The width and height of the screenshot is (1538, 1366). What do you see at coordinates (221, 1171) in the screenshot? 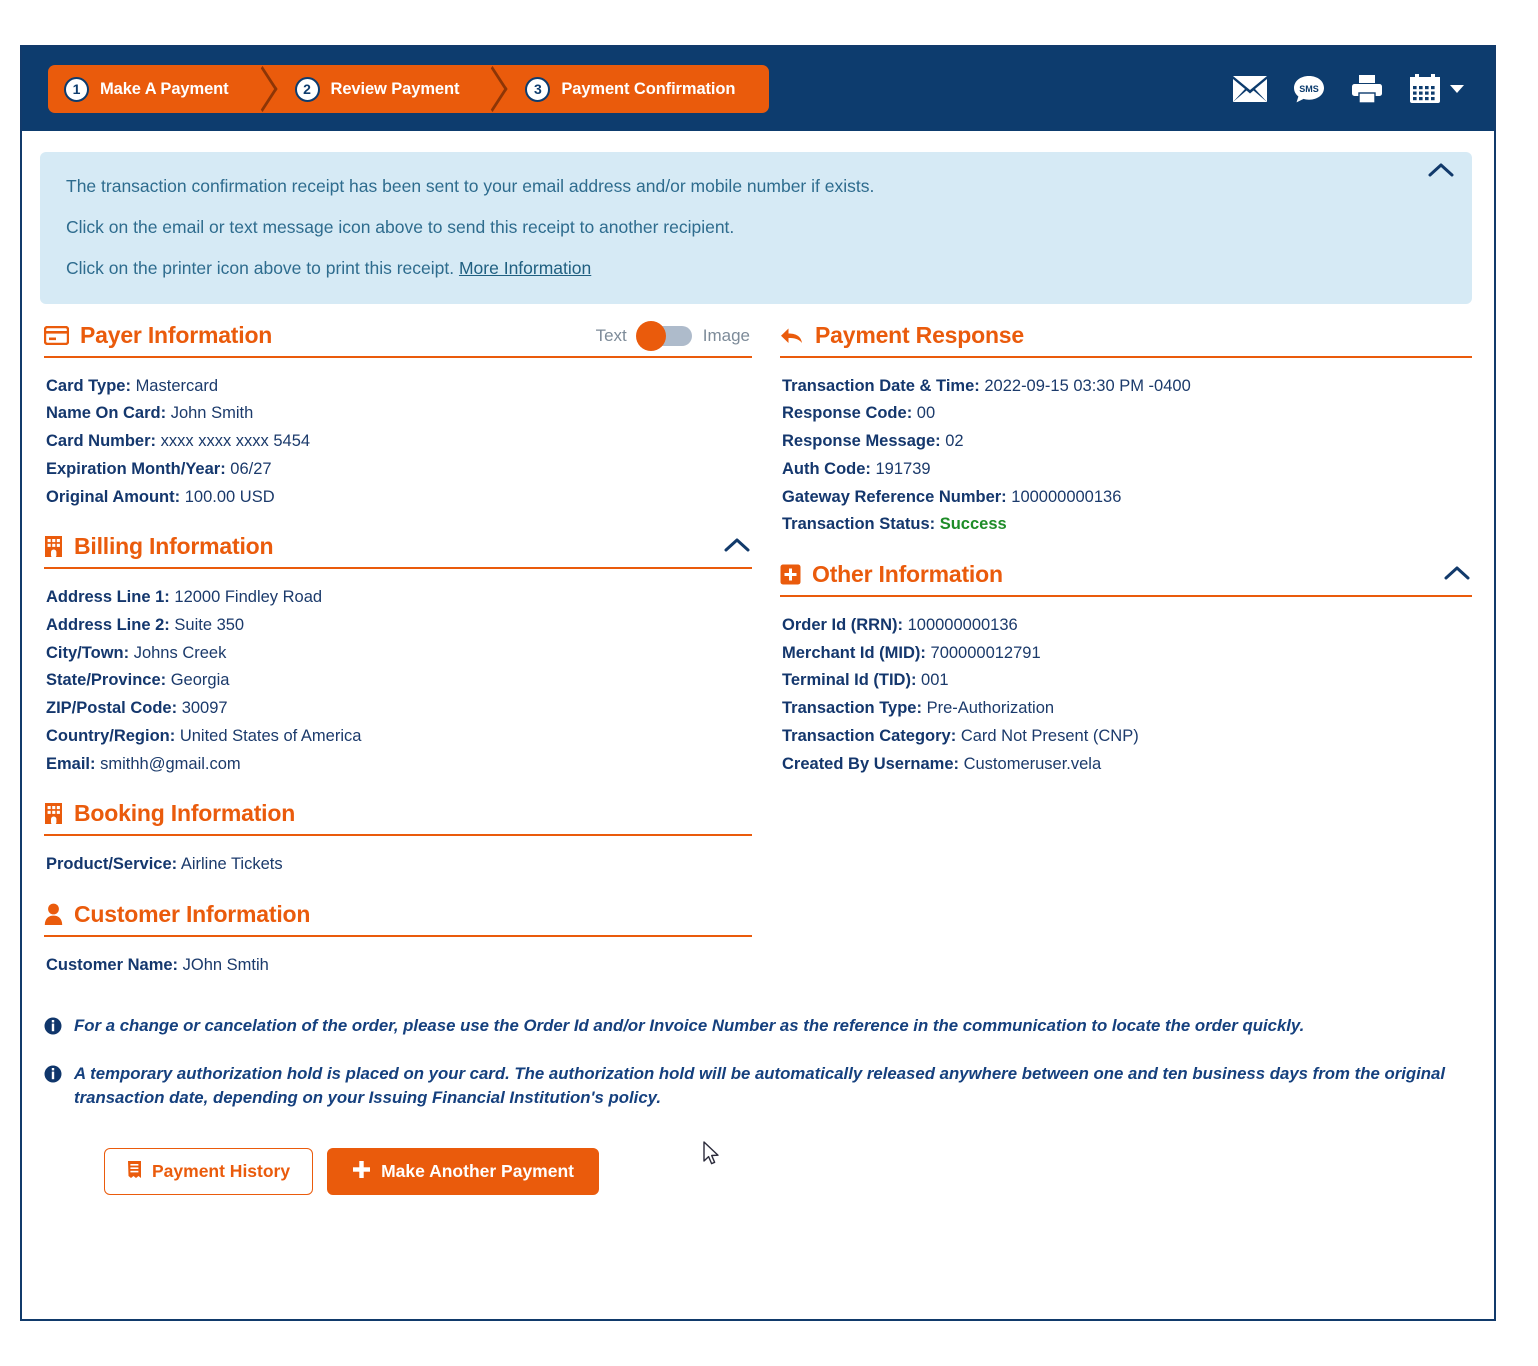
I see `payment-history-label: Payment History` at bounding box center [221, 1171].